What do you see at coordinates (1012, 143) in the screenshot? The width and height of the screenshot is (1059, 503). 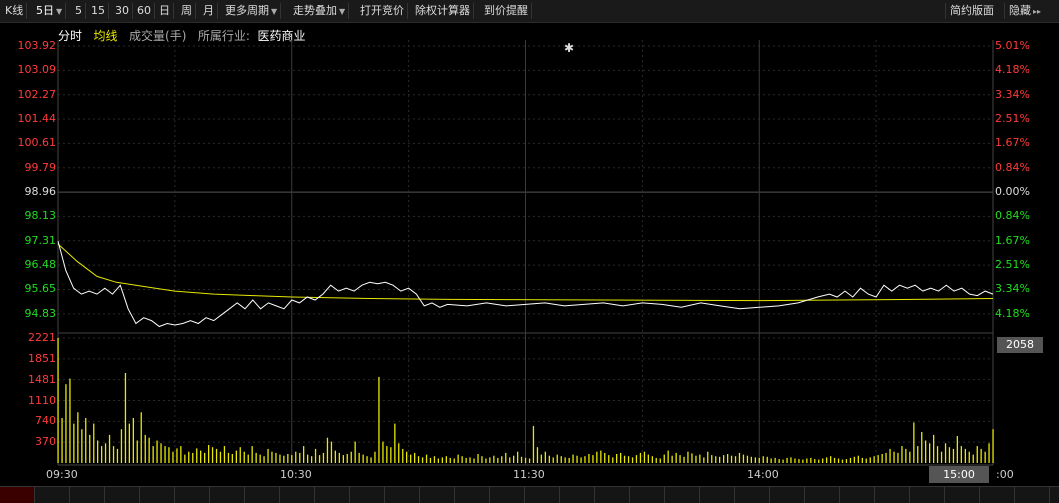 I see `percent-tick-label: 1.67%` at bounding box center [1012, 143].